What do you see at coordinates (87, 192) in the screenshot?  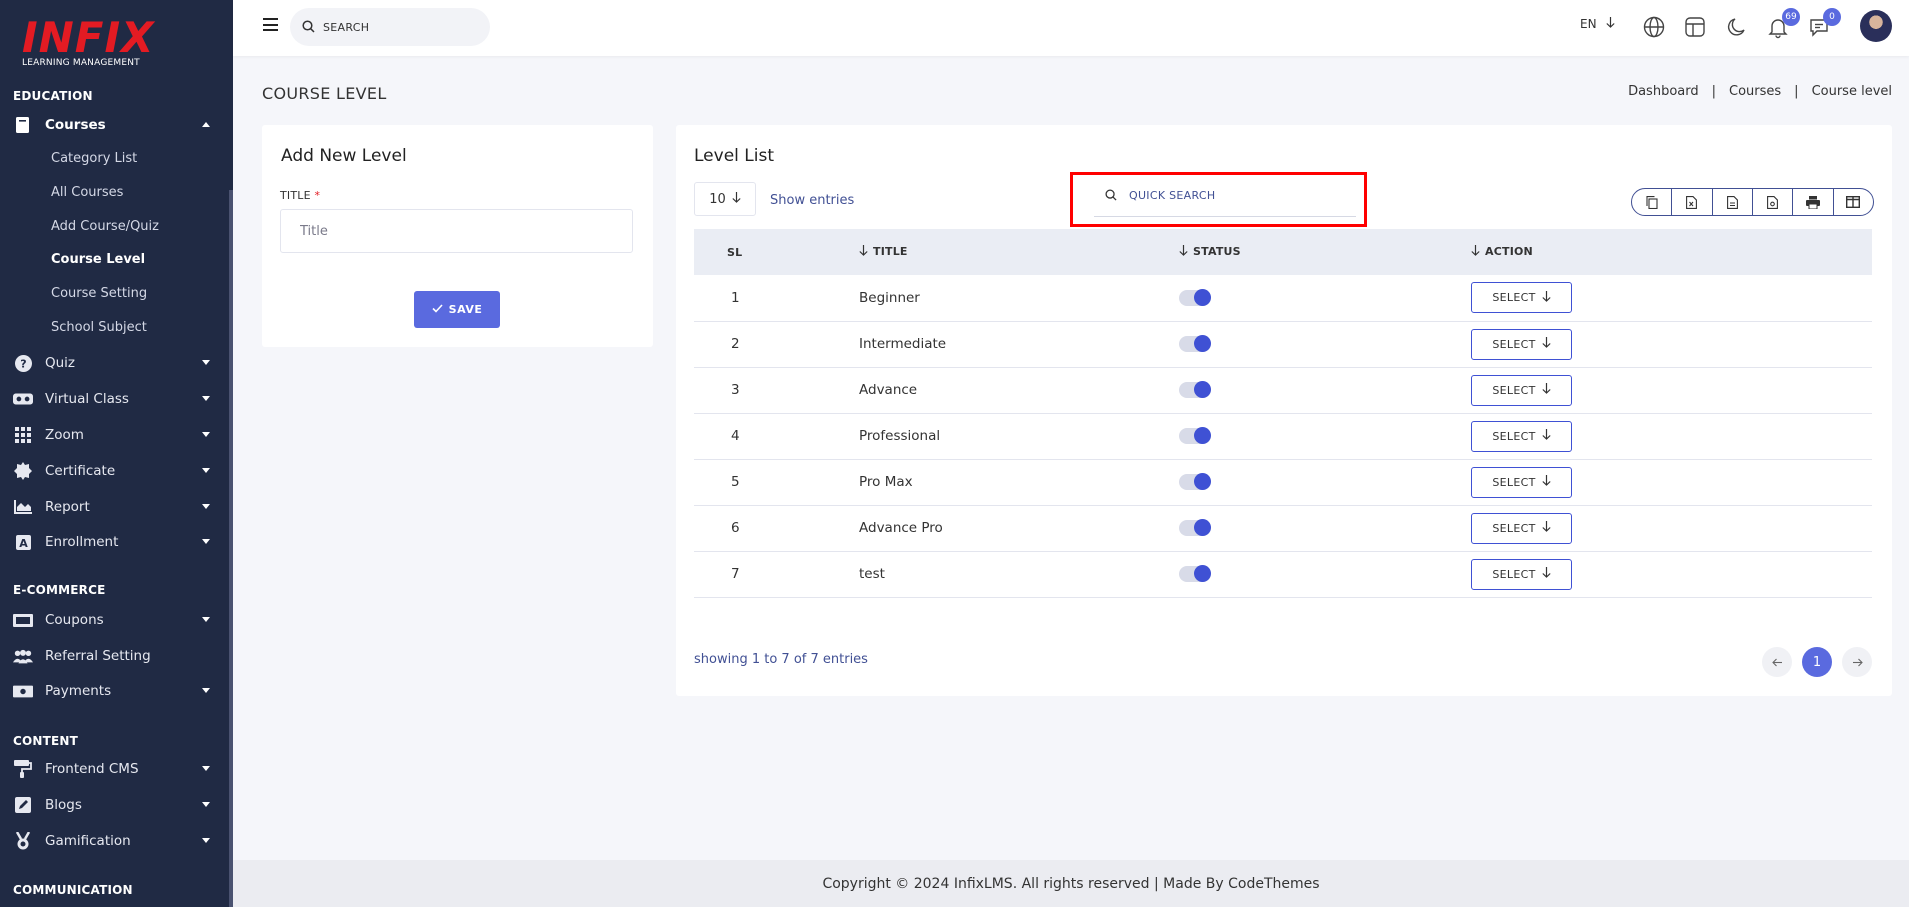 I see `sidebar-sub-all-courses: All Courses` at bounding box center [87, 192].